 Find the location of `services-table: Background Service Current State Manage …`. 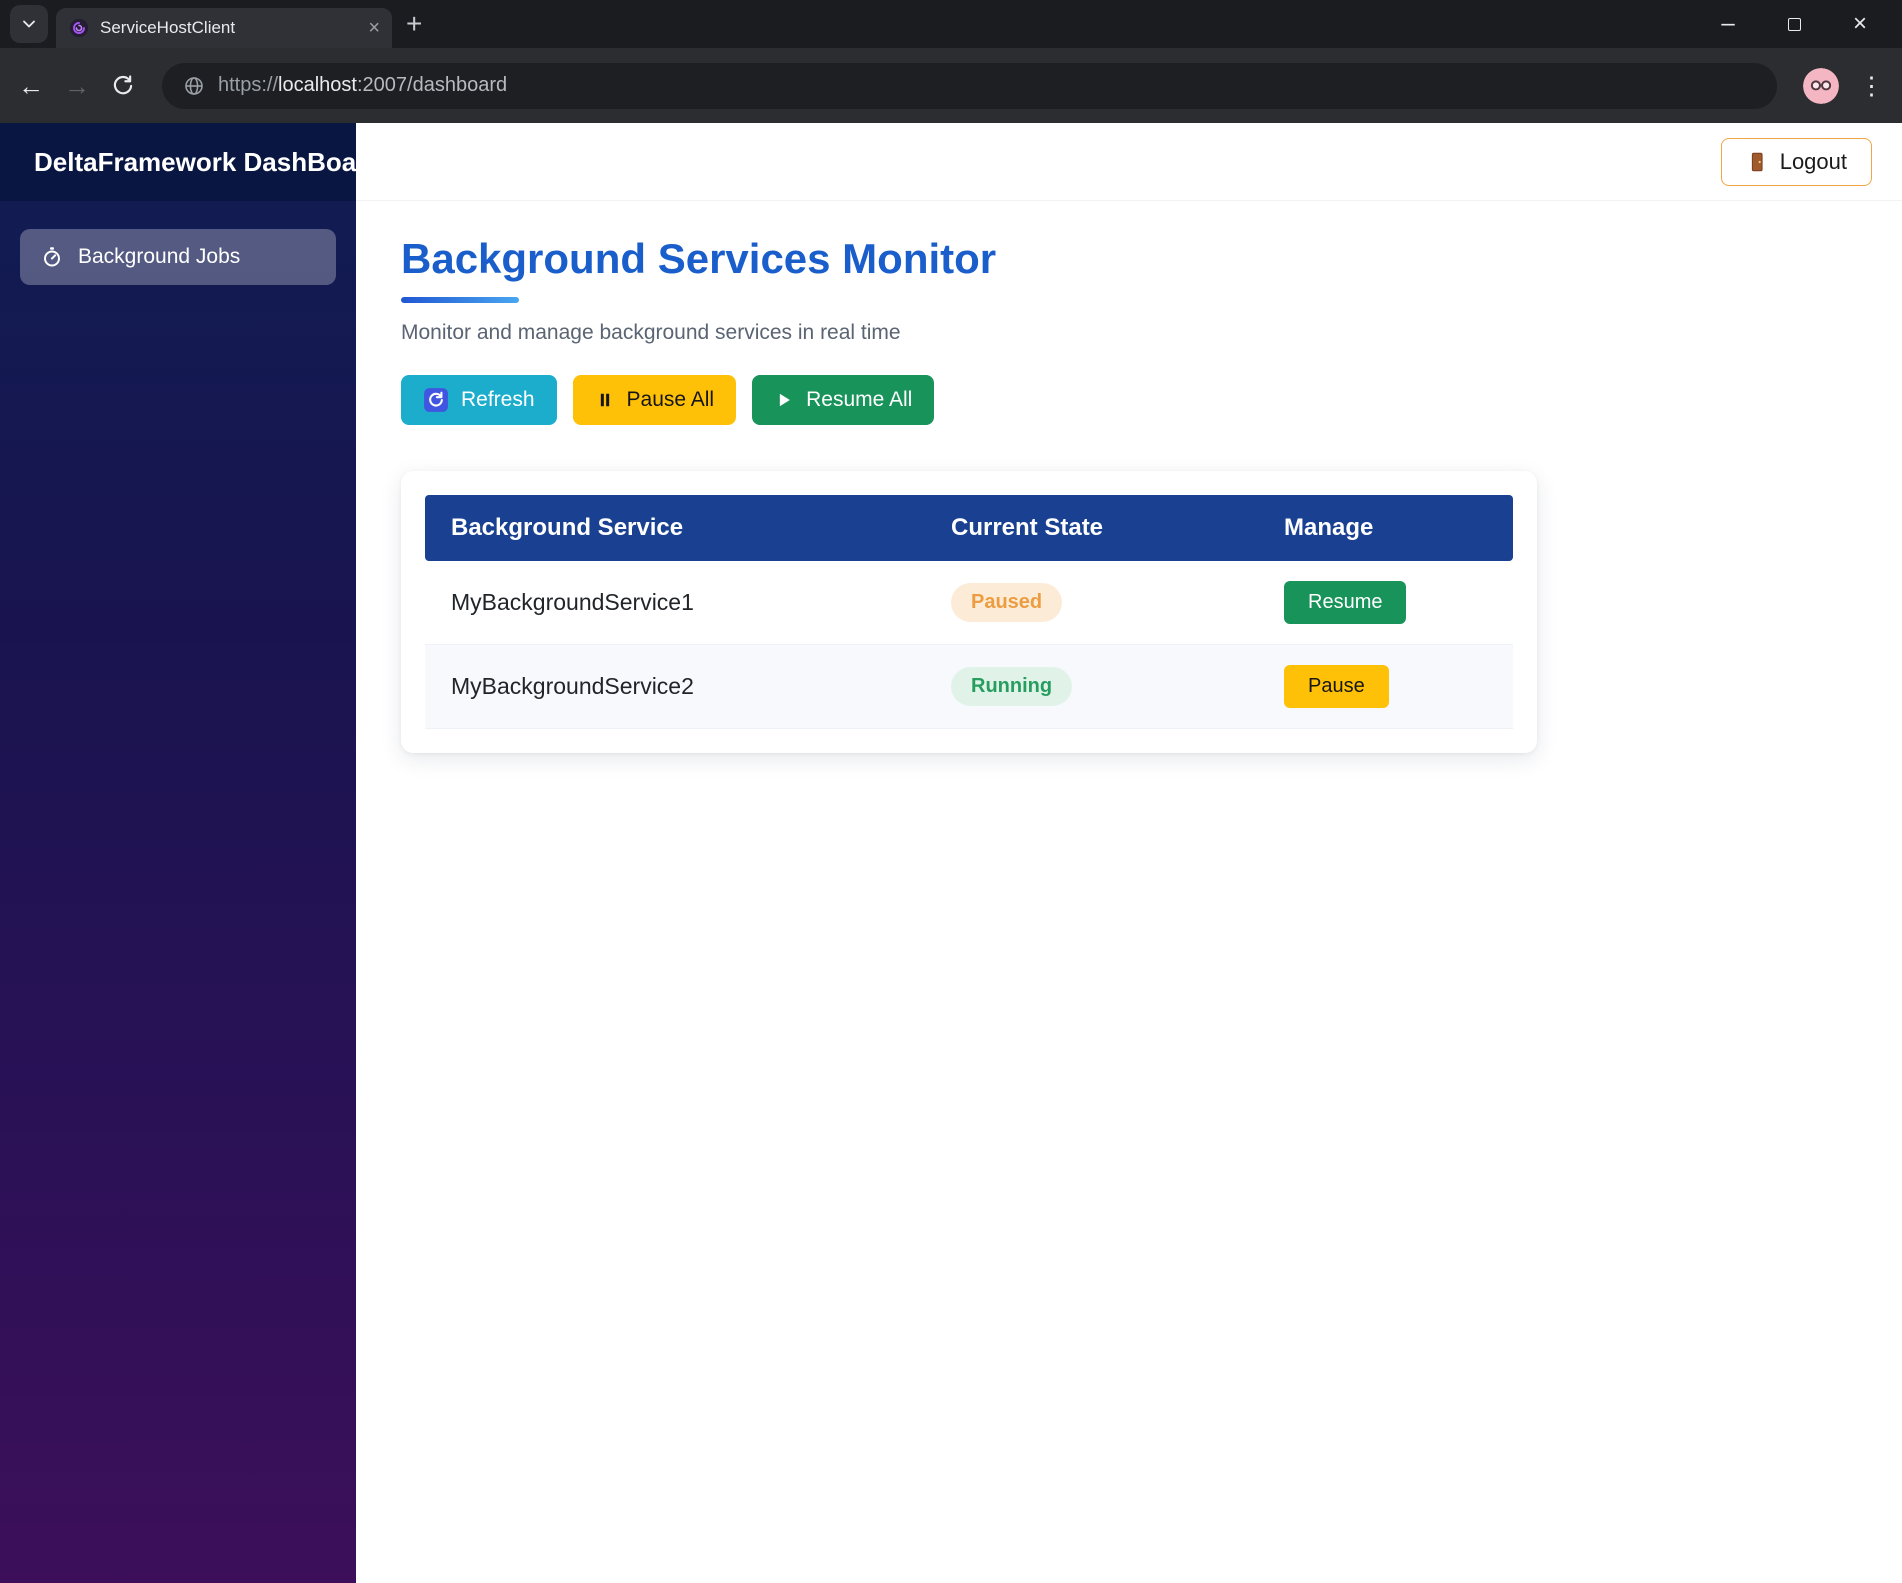

services-table: Background Service Current State Manage … is located at coordinates (969, 612).